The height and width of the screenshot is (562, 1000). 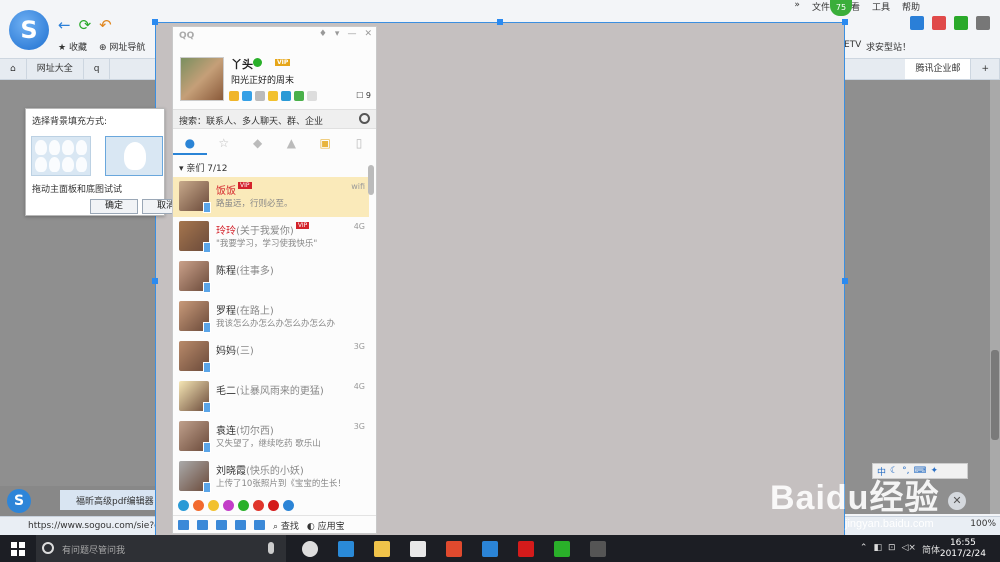 I want to click on resize-handle-l, so click(x=155, y=281).